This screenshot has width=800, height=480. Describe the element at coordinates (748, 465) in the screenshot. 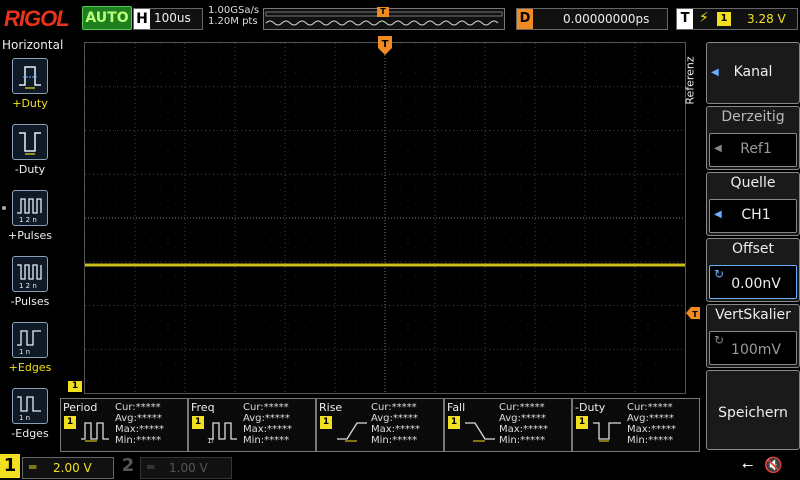

I see `usb-icon: ⭠` at that location.